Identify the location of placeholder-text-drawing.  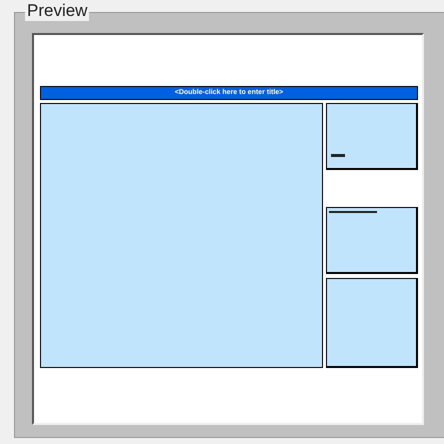
(338, 155).